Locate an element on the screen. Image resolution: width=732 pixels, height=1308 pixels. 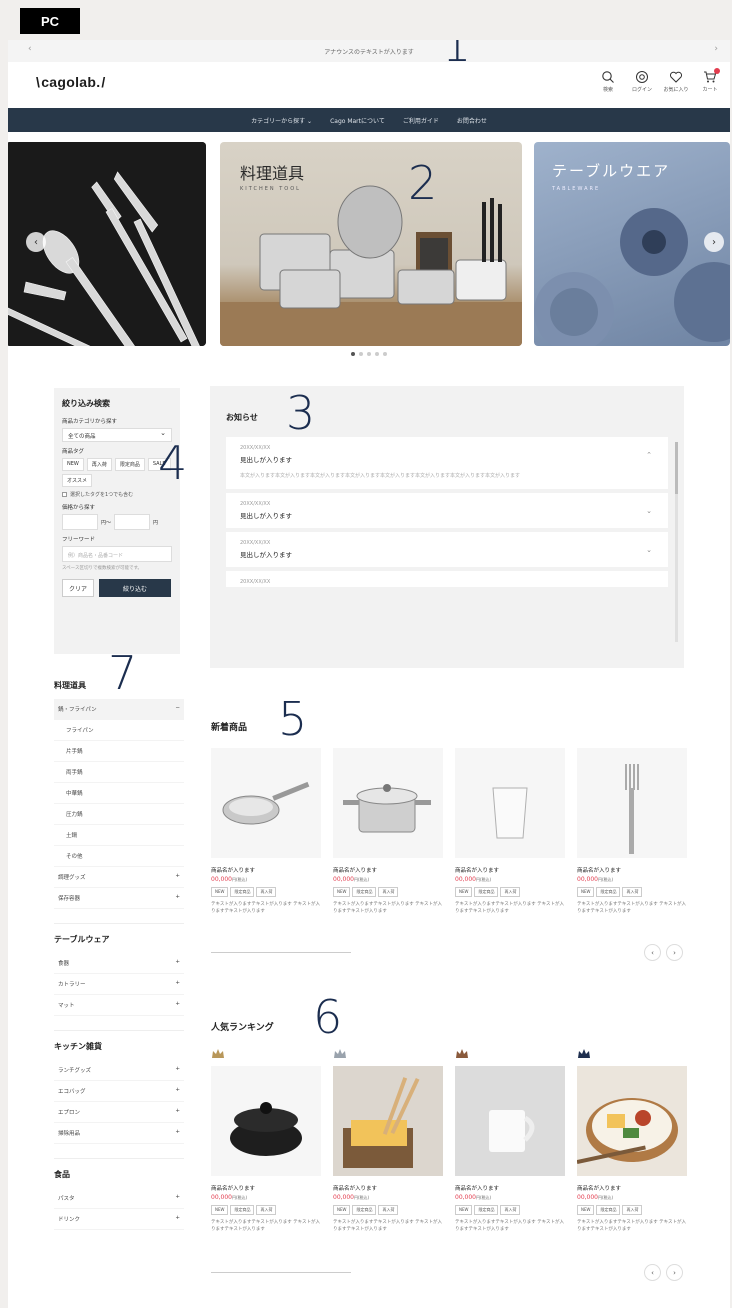
nav-about: Cago Martについて is located at coordinates (357, 120).